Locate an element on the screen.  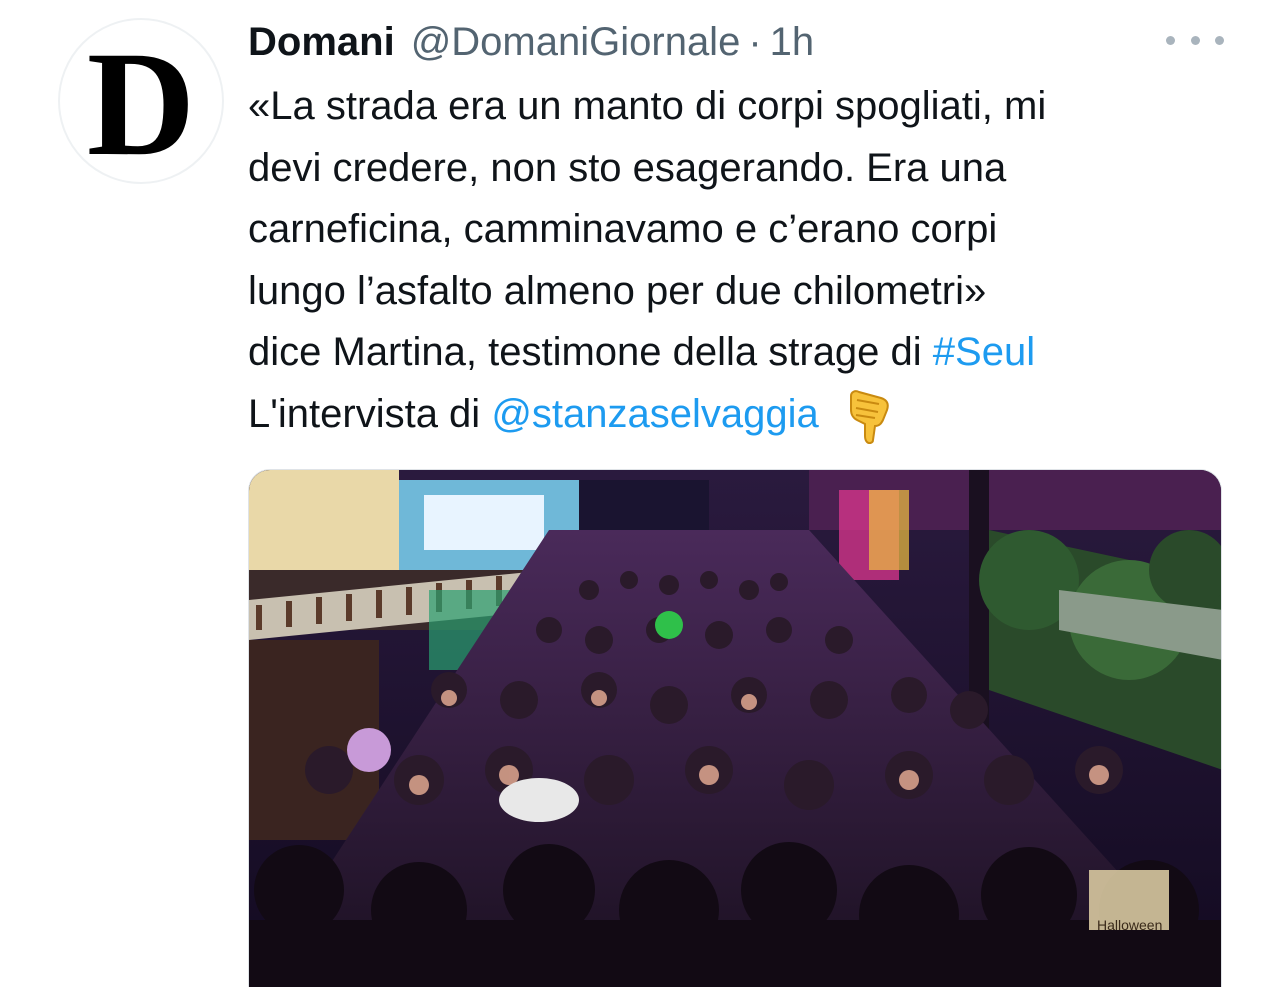
display-name: Domani is located at coordinates (321, 42).